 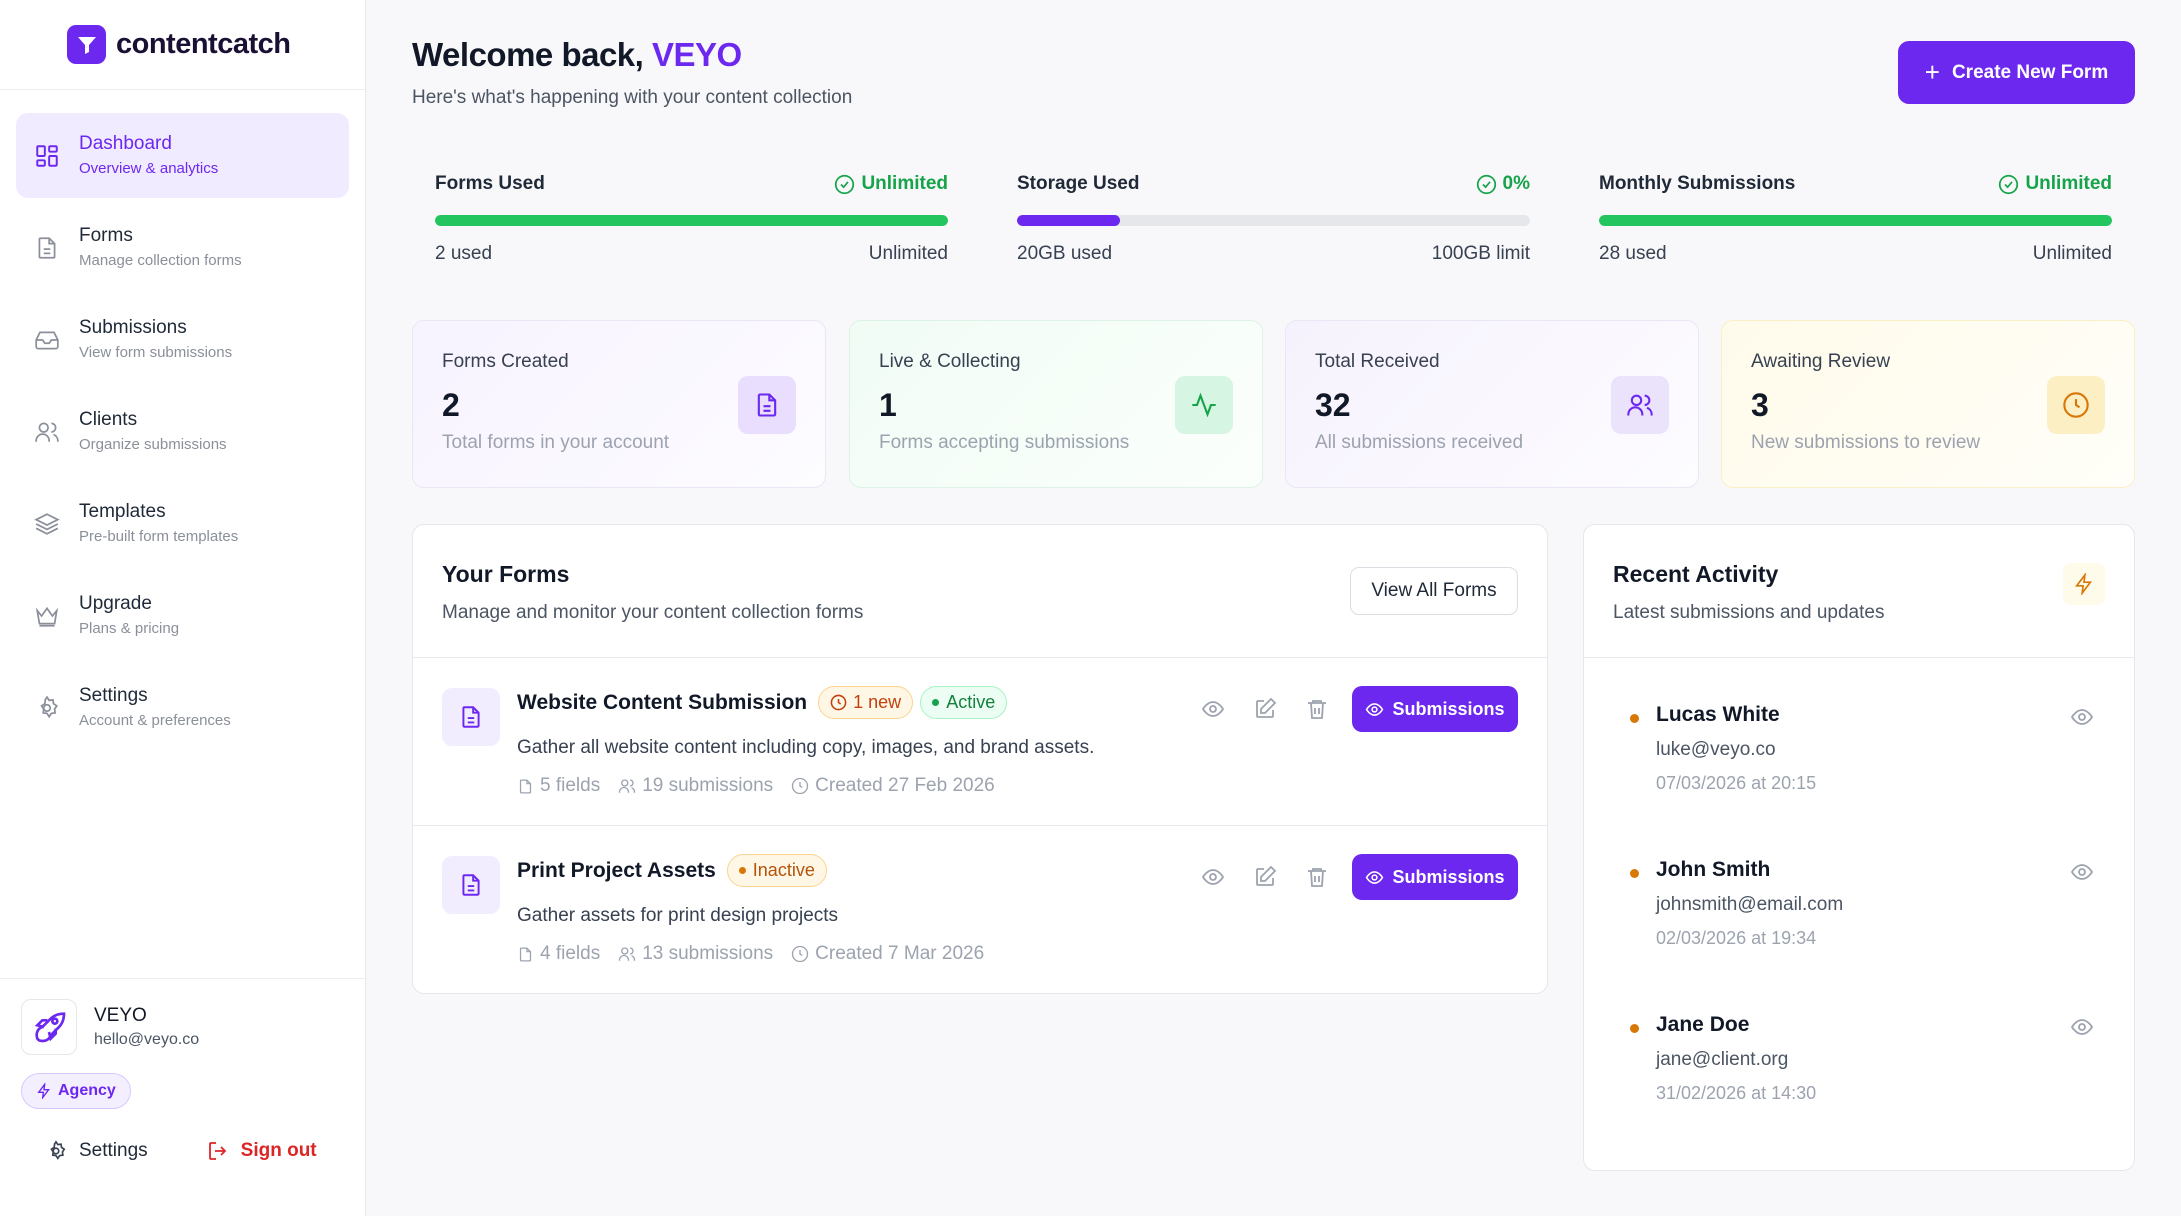 I want to click on view-all-forms-button: View All Forms, so click(x=1434, y=591).